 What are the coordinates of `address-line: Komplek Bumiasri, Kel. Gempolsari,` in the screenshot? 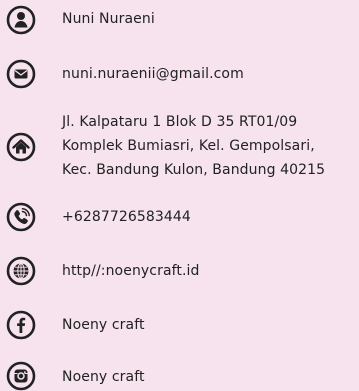 It's located at (188, 146).